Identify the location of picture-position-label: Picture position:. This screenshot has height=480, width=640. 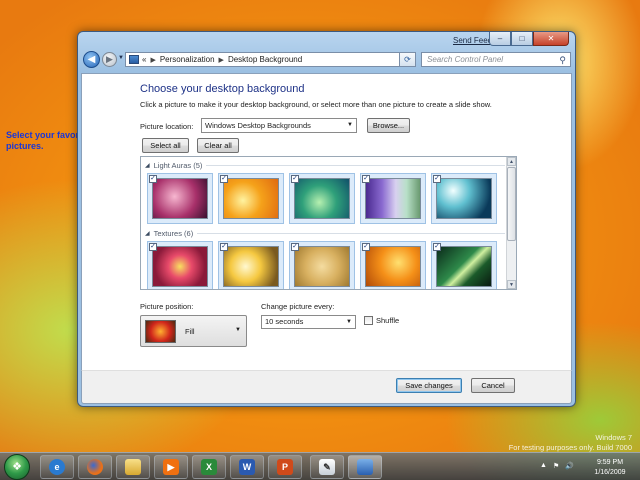
(167, 306).